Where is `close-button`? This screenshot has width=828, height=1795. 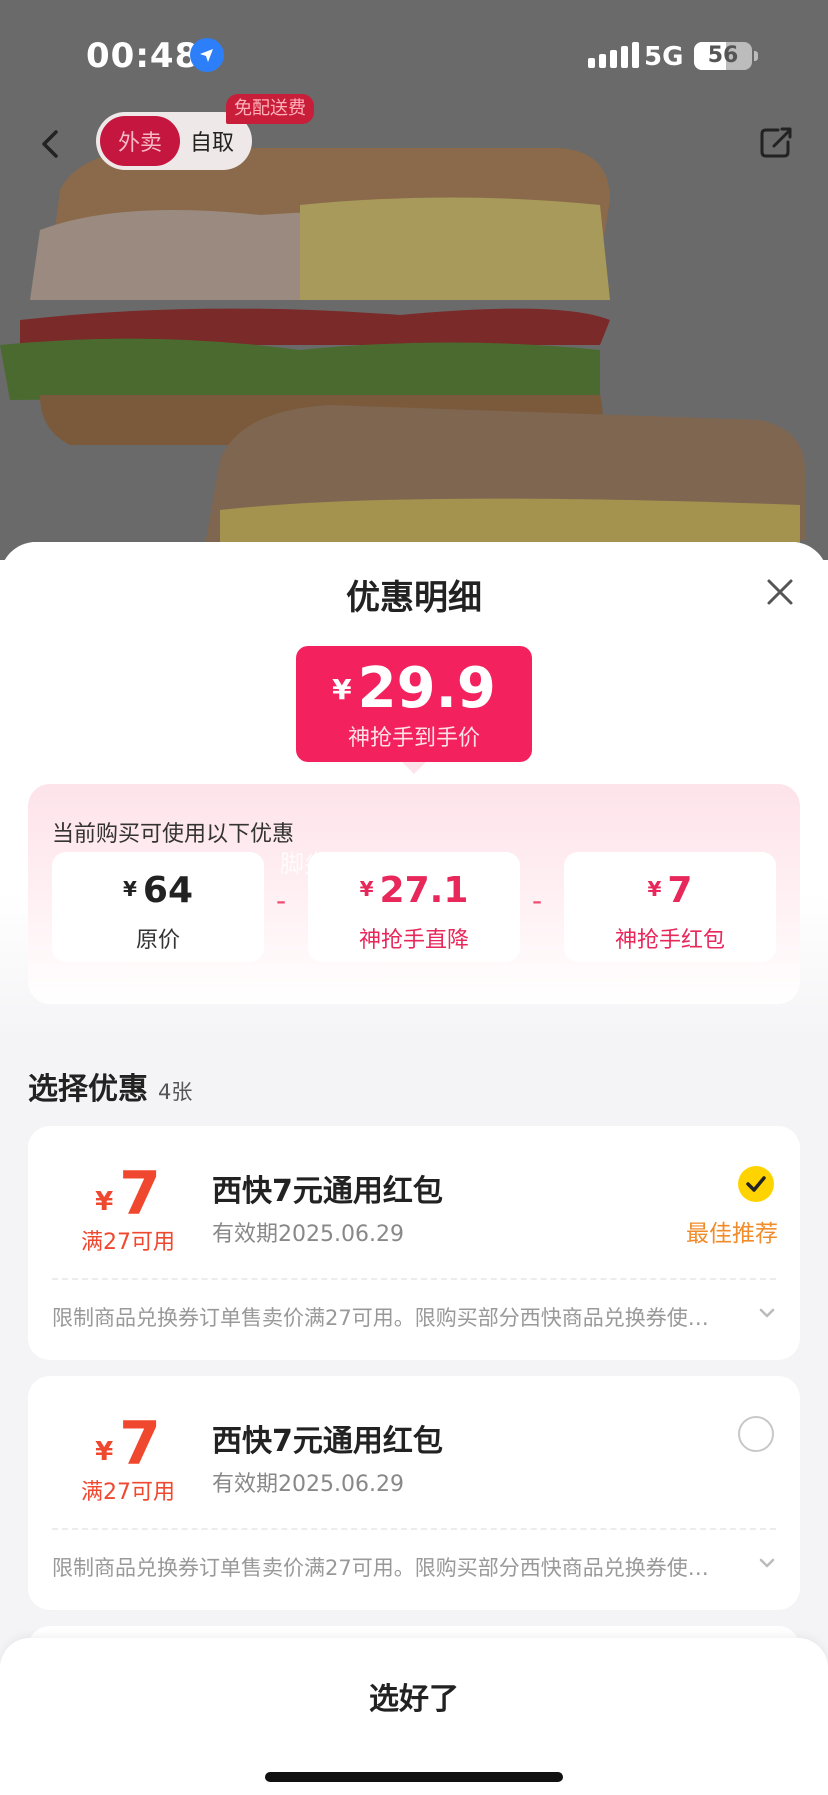
close-button is located at coordinates (780, 592).